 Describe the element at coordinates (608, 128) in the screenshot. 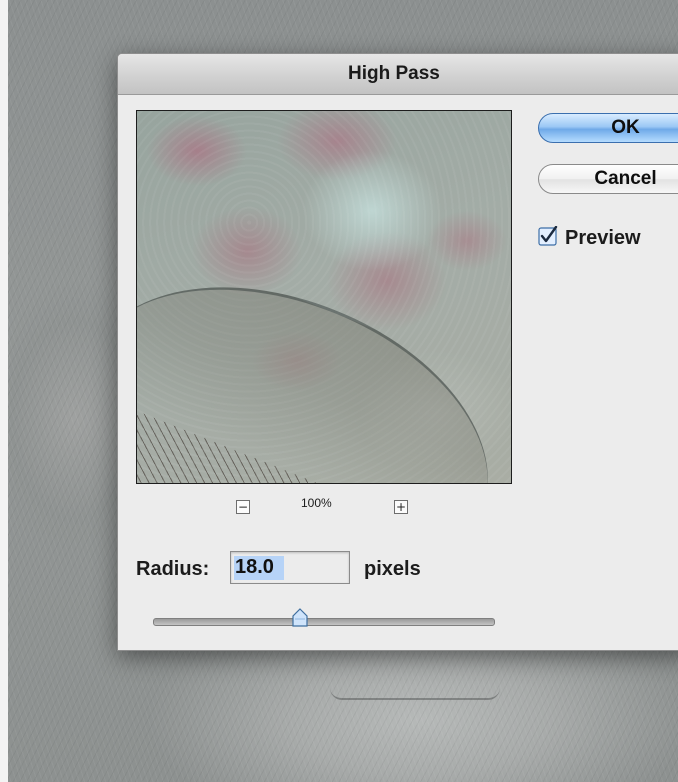

I see `ok-button: OK` at that location.